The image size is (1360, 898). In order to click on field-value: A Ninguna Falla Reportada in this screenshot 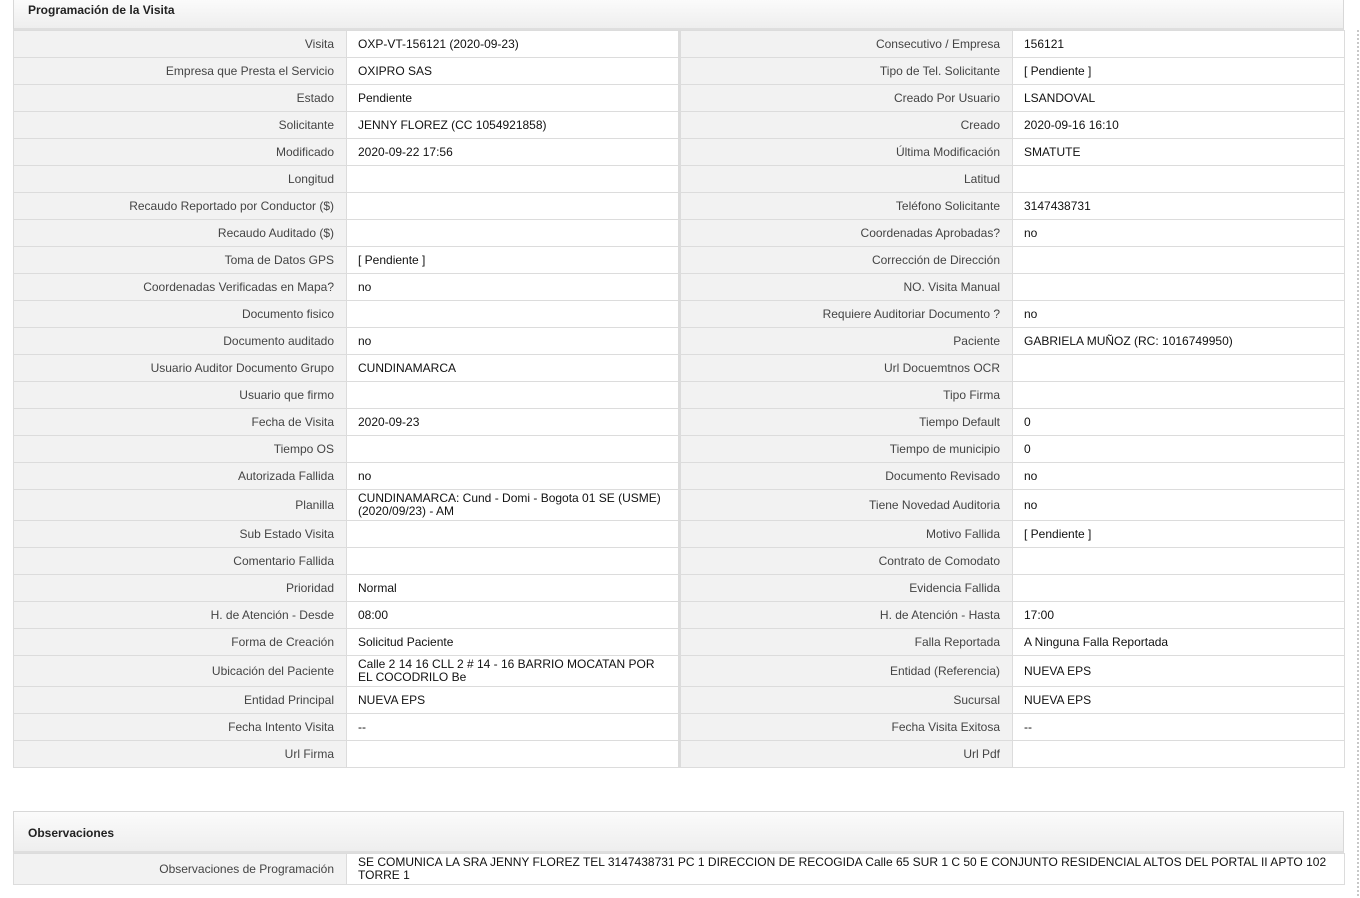, I will do `click(1178, 642)`.